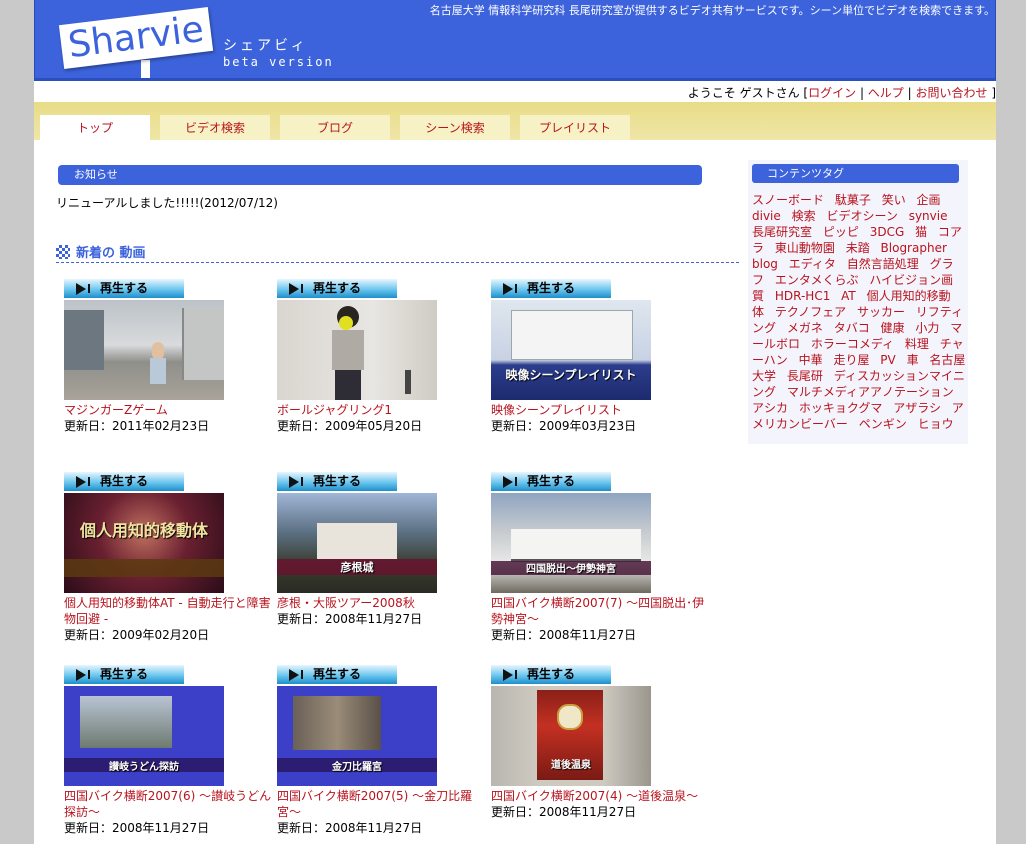 The width and height of the screenshot is (1026, 844). I want to click on welcome-greeting: ようこそ ゲストさん [, so click(748, 93).